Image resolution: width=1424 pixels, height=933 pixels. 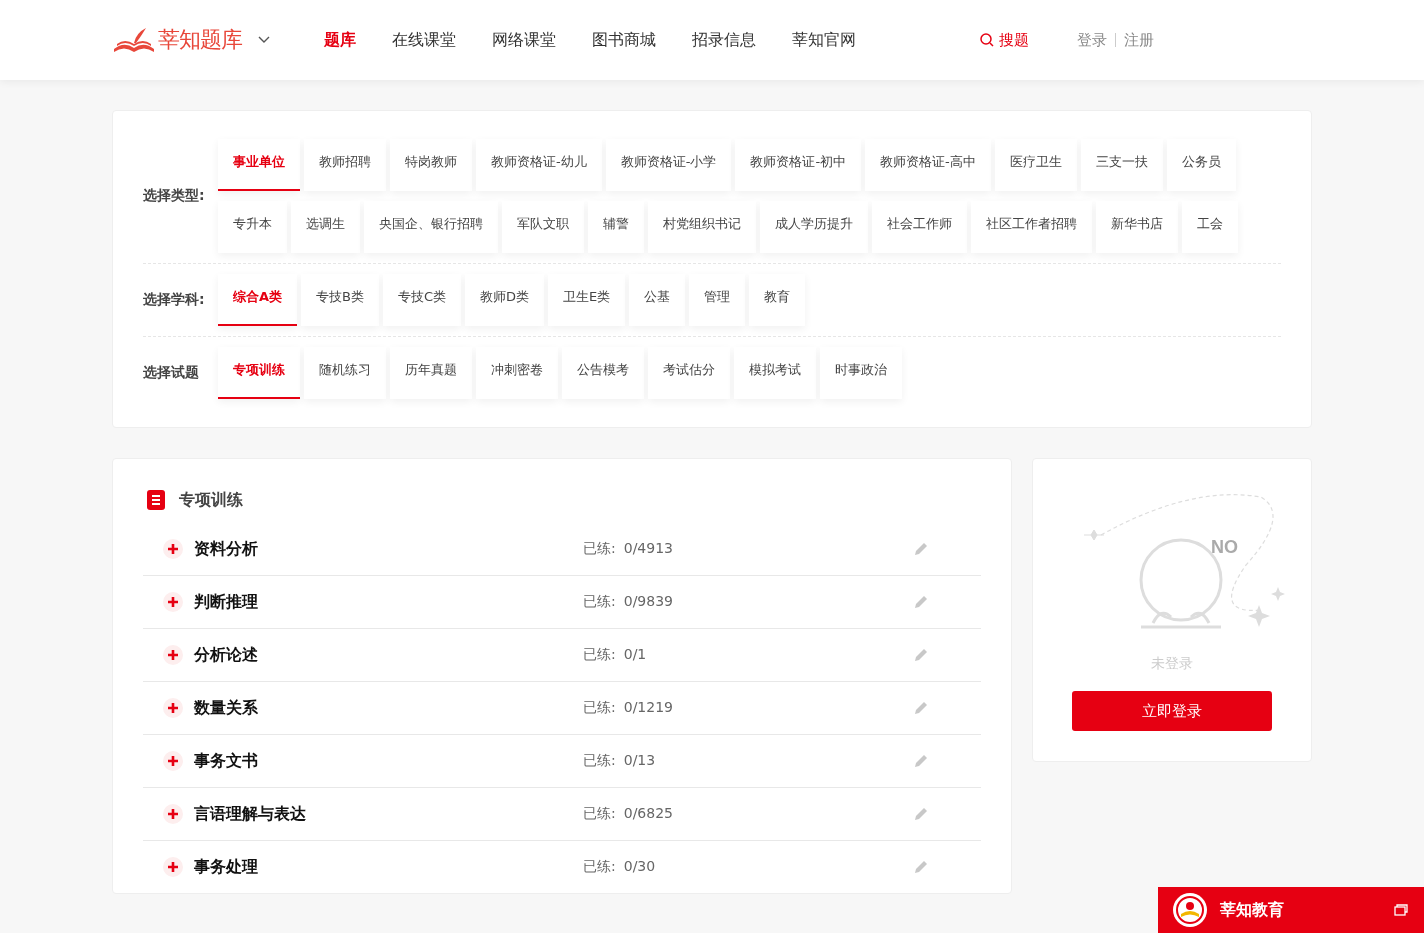 What do you see at coordinates (639, 867) in the screenshot?
I see `done-count: 0/30` at bounding box center [639, 867].